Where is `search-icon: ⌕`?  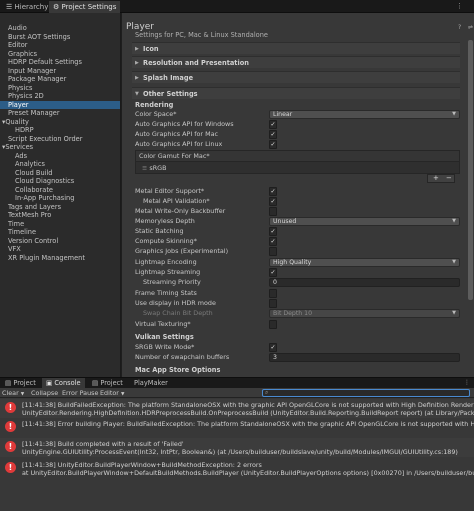 search-icon: ⌕ is located at coordinates (267, 392).